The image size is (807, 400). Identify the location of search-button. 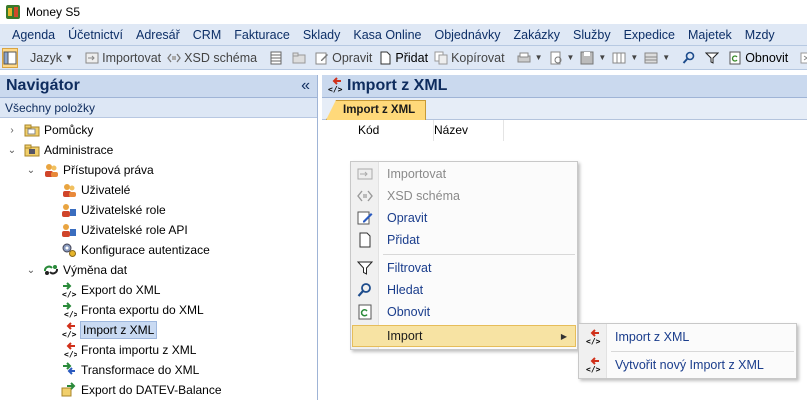
(690, 58).